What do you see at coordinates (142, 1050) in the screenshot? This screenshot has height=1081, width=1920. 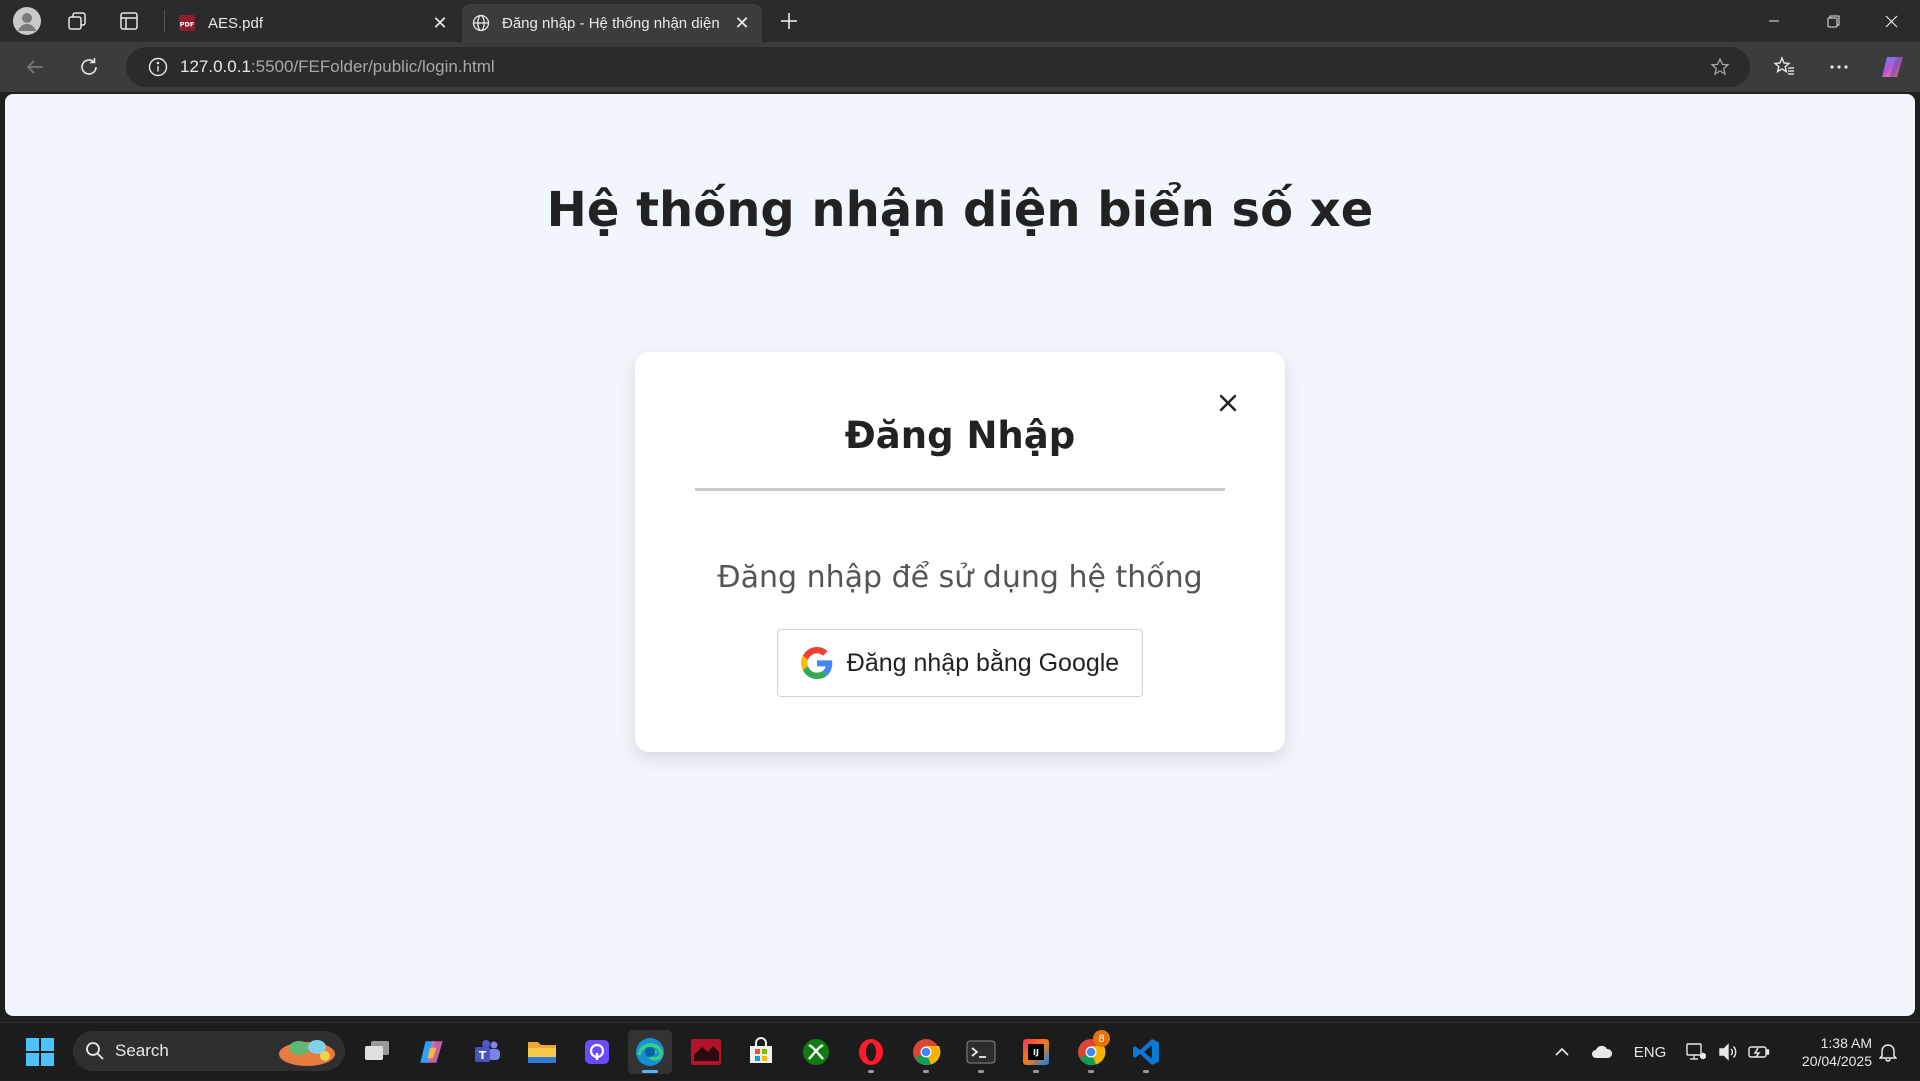 I see `search-label: Search` at bounding box center [142, 1050].